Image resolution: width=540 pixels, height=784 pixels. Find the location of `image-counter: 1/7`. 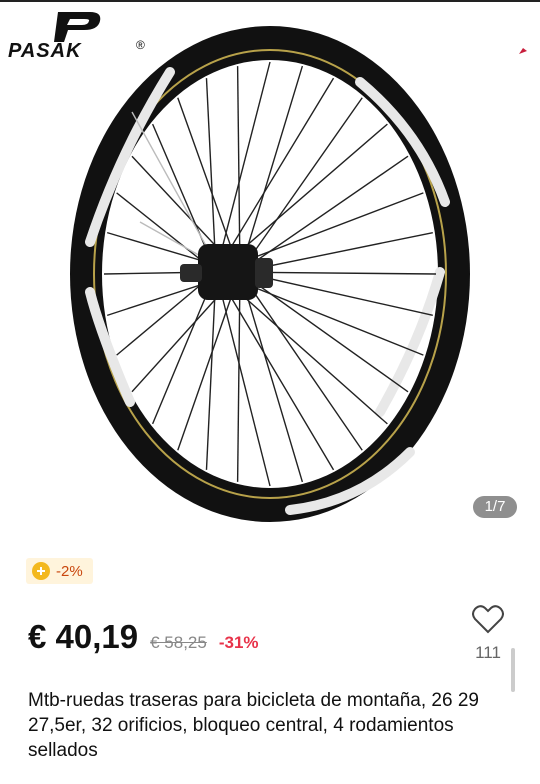

image-counter: 1/7 is located at coordinates (495, 507).